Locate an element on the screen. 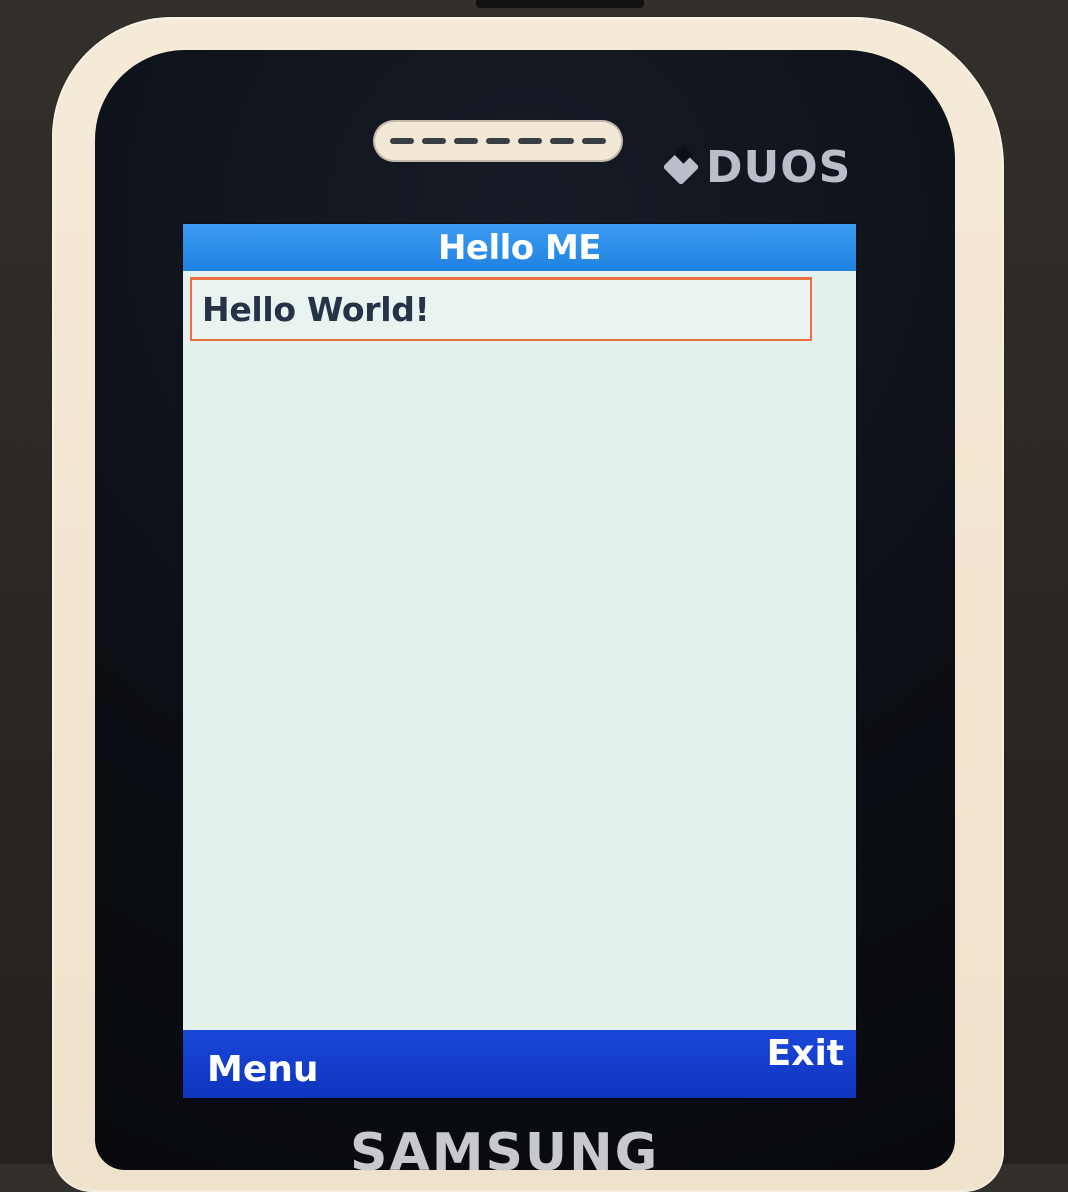 The height and width of the screenshot is (1192, 1068). duos-label: DUOS is located at coordinates (779, 167).